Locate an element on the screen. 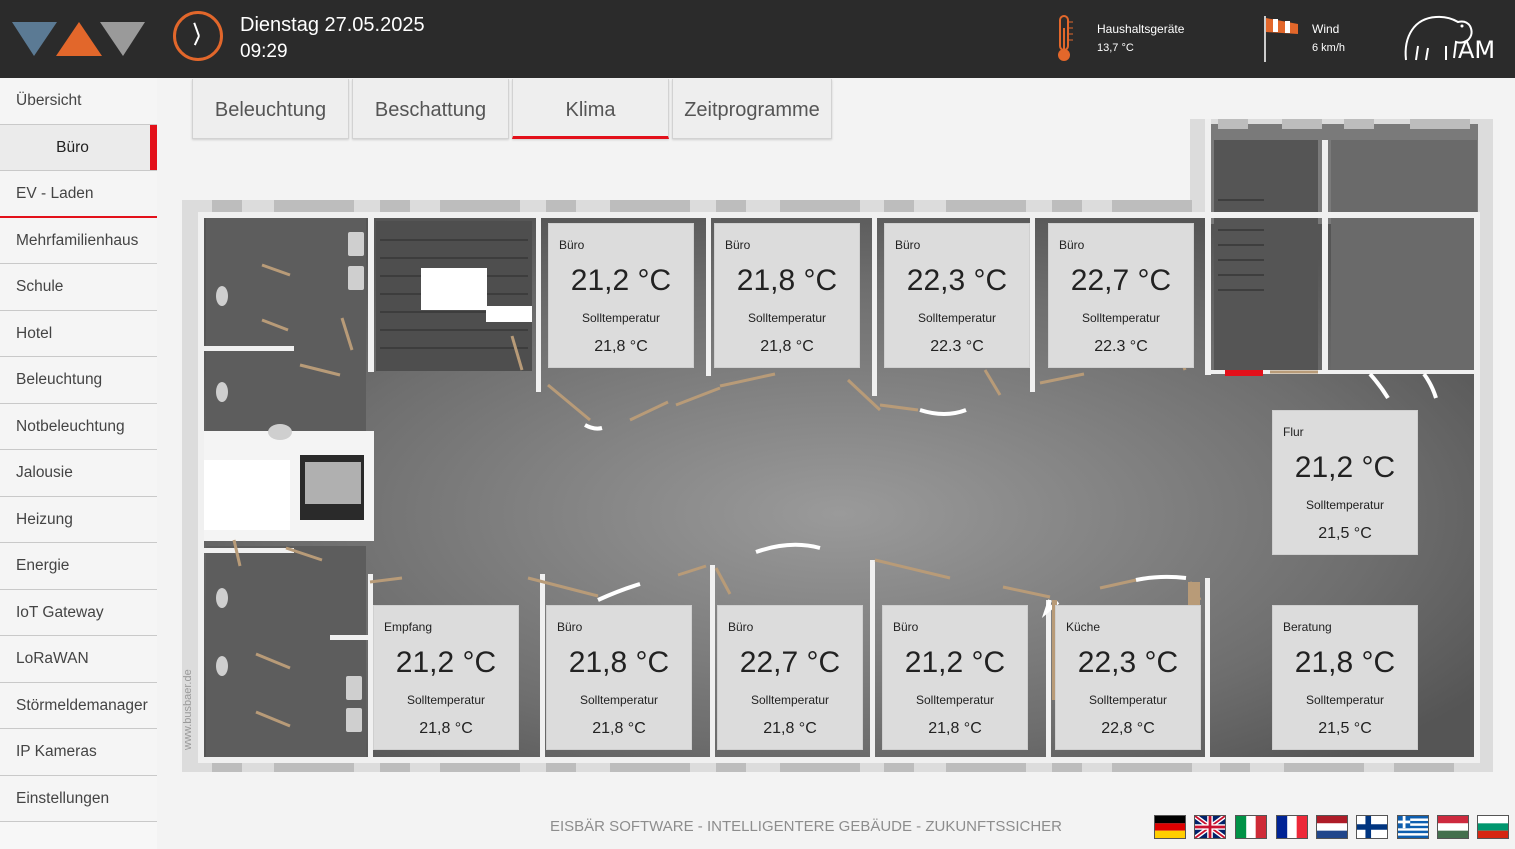 This screenshot has width=1515, height=849. room-name: Beratung is located at coordinates (1307, 627).